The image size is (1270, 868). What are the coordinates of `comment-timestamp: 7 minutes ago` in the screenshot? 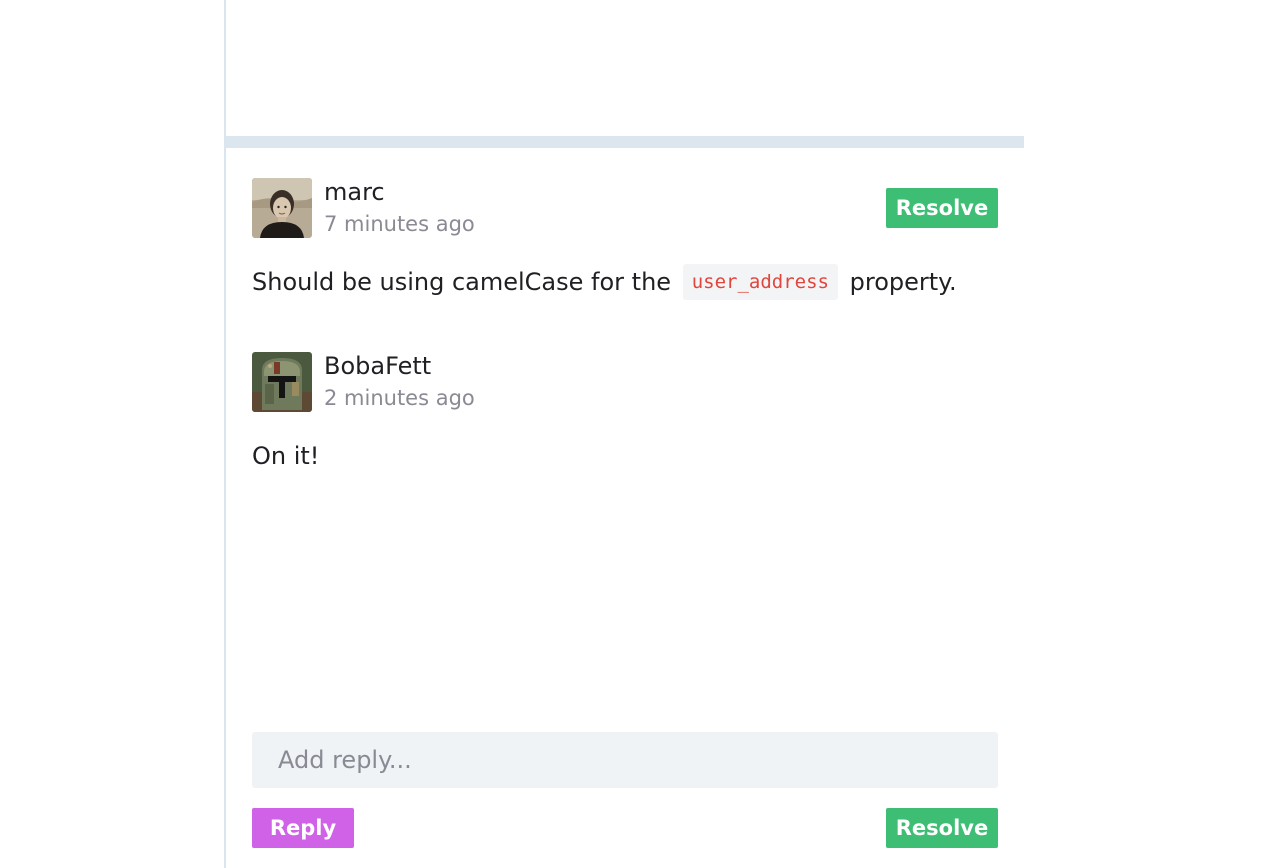 It's located at (399, 224).